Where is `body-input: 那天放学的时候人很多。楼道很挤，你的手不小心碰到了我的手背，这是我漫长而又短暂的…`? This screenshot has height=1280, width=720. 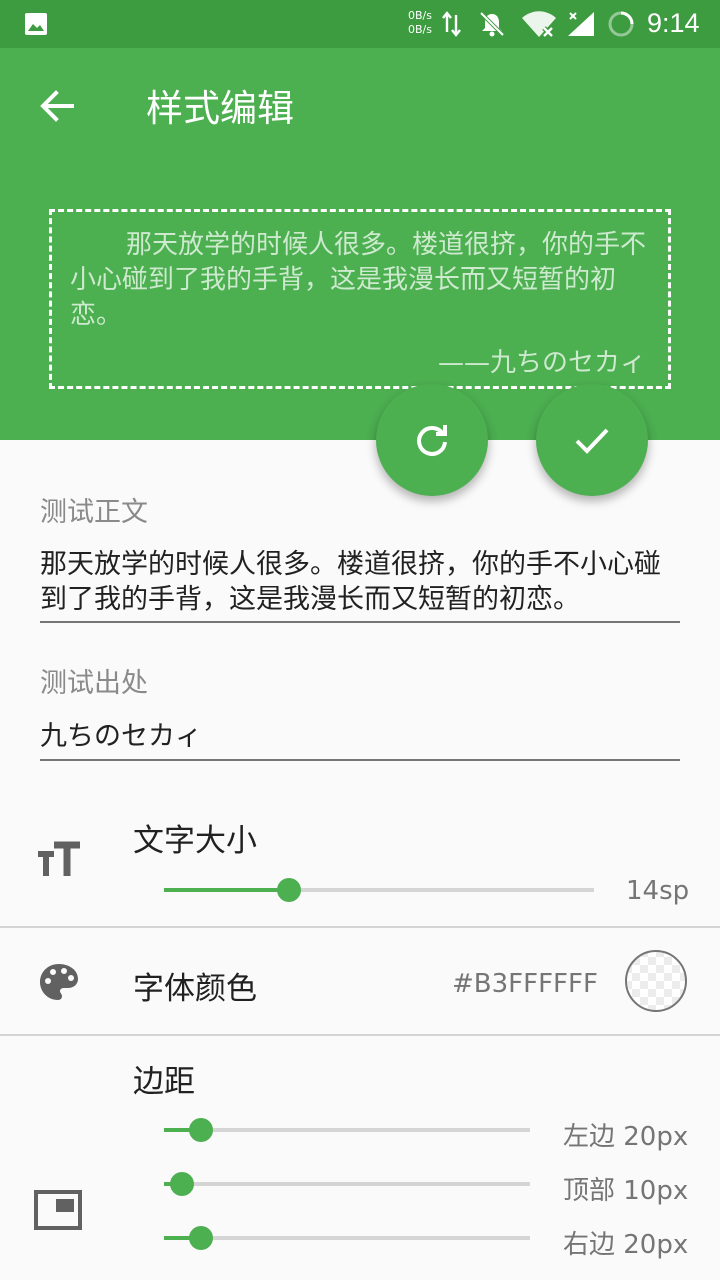
body-input: 那天放学的时候人很多。楼道很挤，你的手不小心碰到了我的手背，这是我漫长而又短暂的… is located at coordinates (360, 585).